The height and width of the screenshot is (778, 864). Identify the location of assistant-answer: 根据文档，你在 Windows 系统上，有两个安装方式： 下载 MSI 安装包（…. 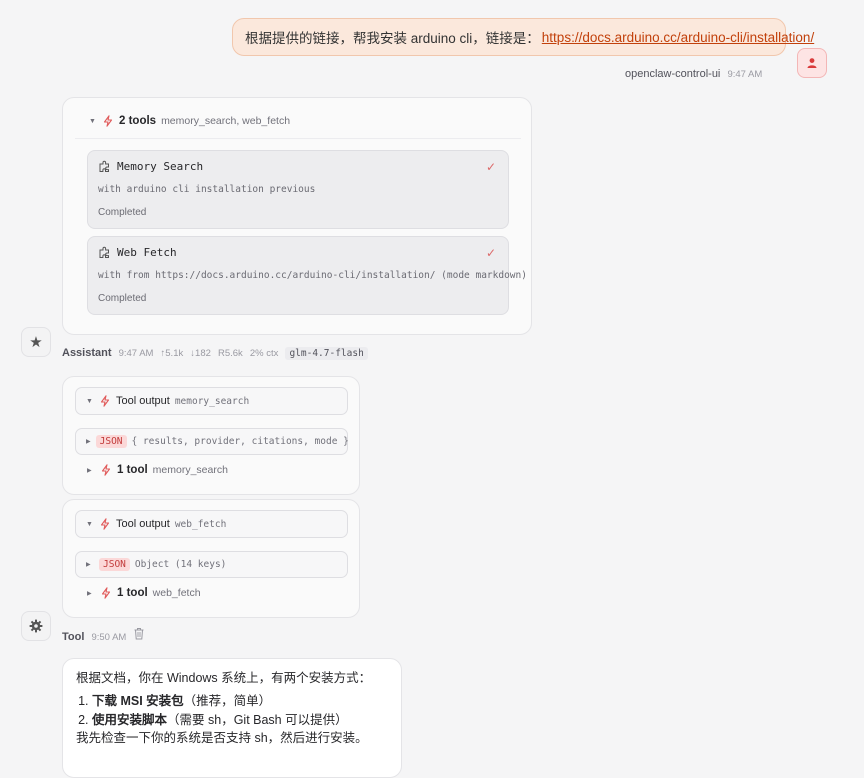
(232, 718).